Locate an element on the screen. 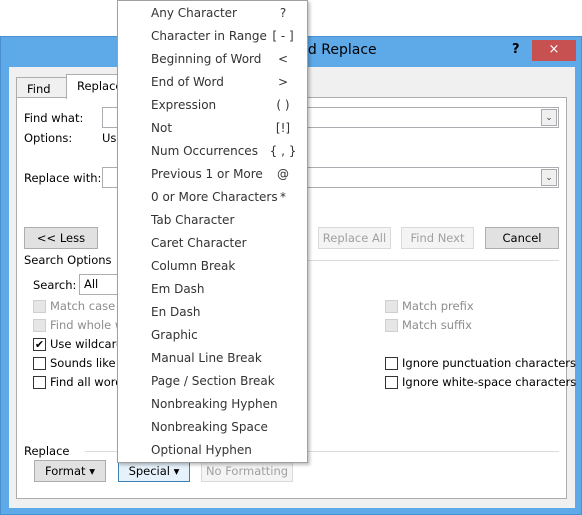 The height and width of the screenshot is (515, 582). menu-item: Previous 1 or More @ is located at coordinates (212, 174).